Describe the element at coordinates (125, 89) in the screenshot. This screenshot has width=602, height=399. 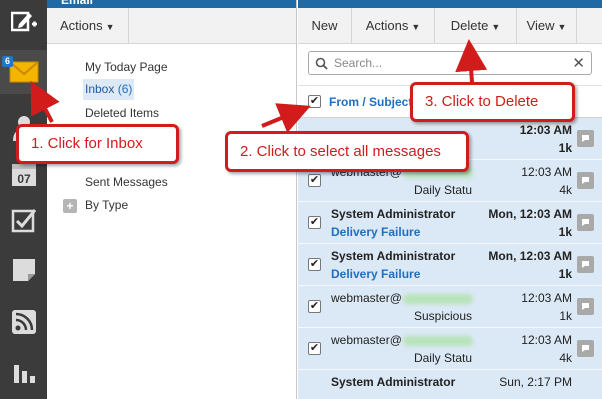
I see `folder-unread-count: (6)` at that location.